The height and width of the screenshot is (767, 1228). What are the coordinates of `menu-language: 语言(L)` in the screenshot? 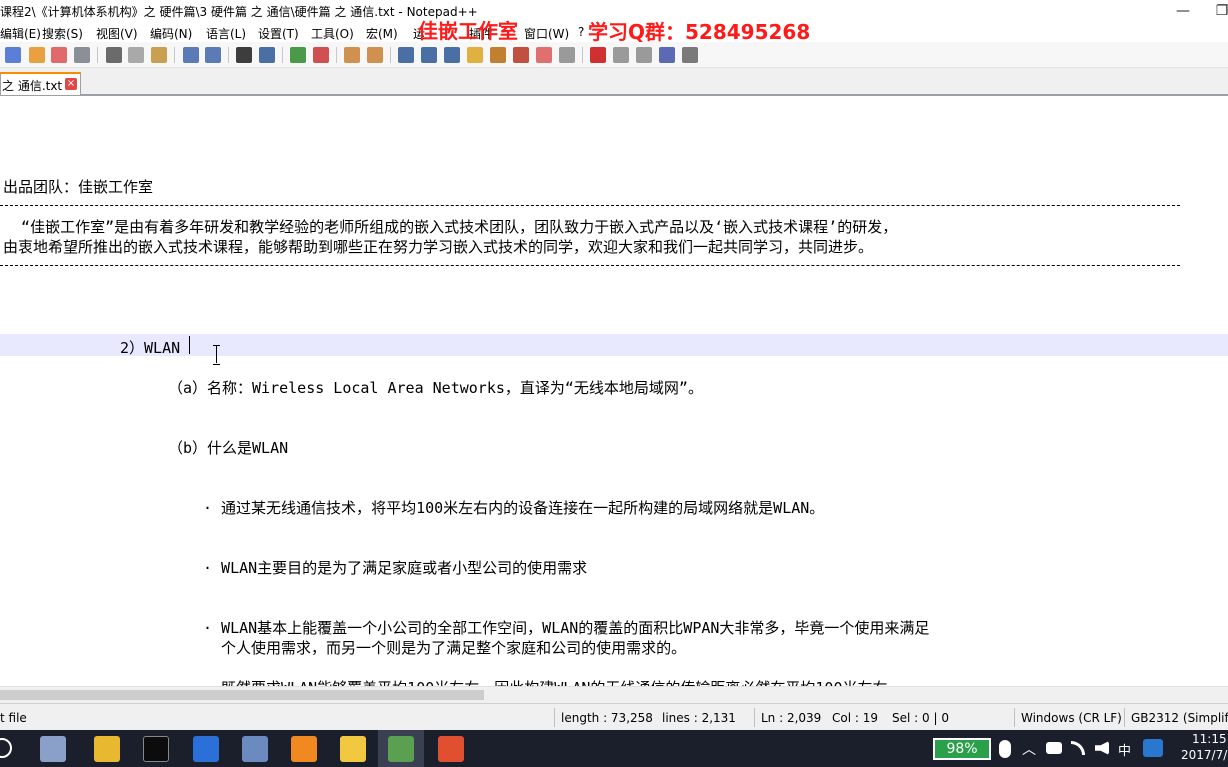 It's located at (226, 33).